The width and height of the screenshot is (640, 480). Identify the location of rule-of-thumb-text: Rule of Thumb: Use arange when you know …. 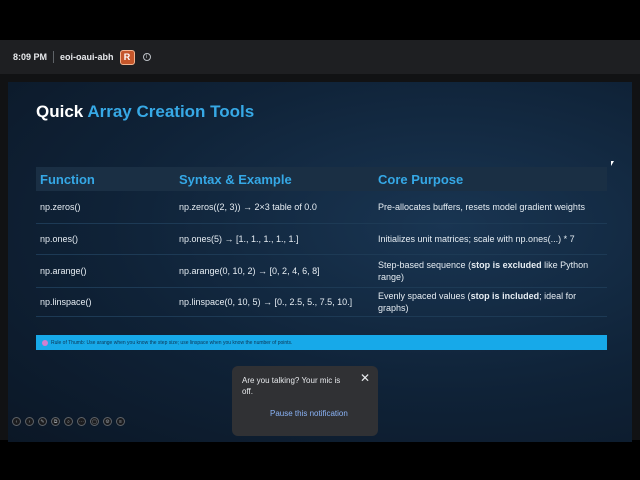
(172, 342).